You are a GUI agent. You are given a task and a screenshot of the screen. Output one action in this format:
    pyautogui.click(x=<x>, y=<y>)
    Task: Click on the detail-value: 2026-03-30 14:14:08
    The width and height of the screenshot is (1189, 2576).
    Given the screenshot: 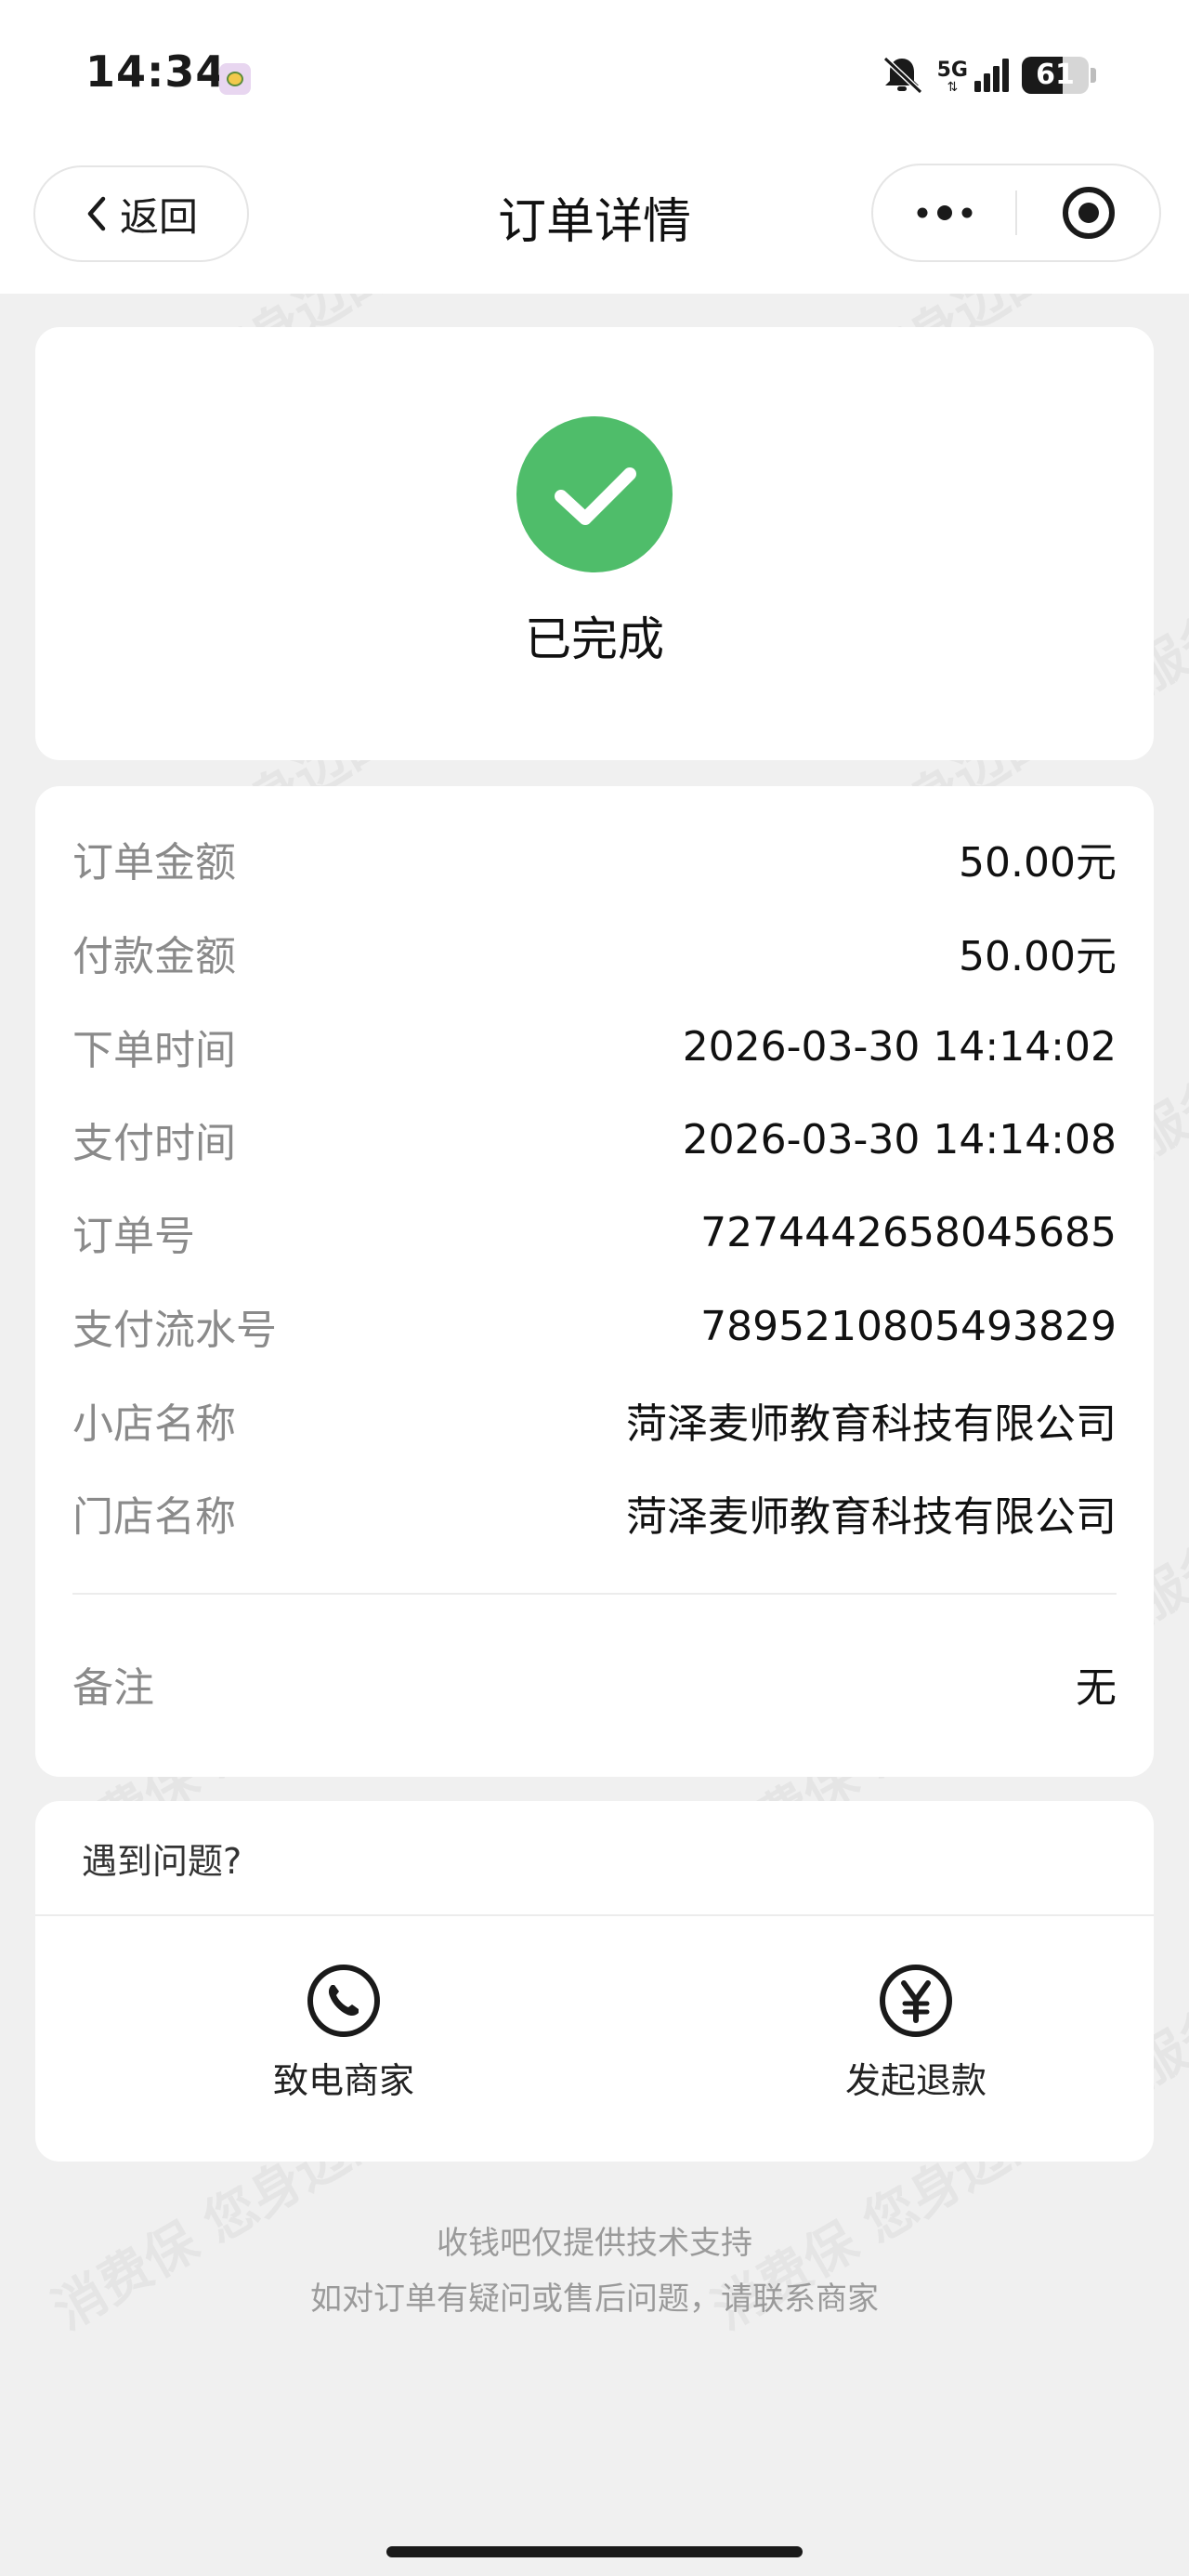 What is the action you would take?
    pyautogui.click(x=899, y=1139)
    